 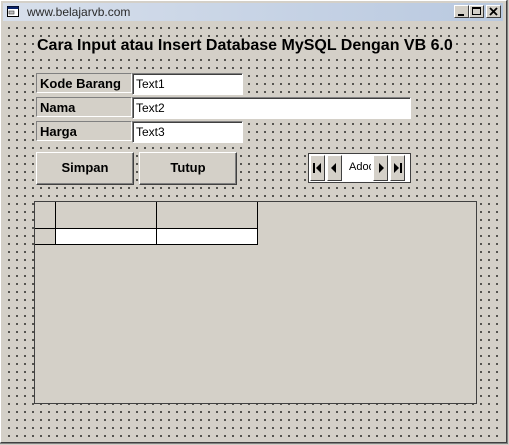 I want to click on previous-record-icon, so click(x=333, y=168).